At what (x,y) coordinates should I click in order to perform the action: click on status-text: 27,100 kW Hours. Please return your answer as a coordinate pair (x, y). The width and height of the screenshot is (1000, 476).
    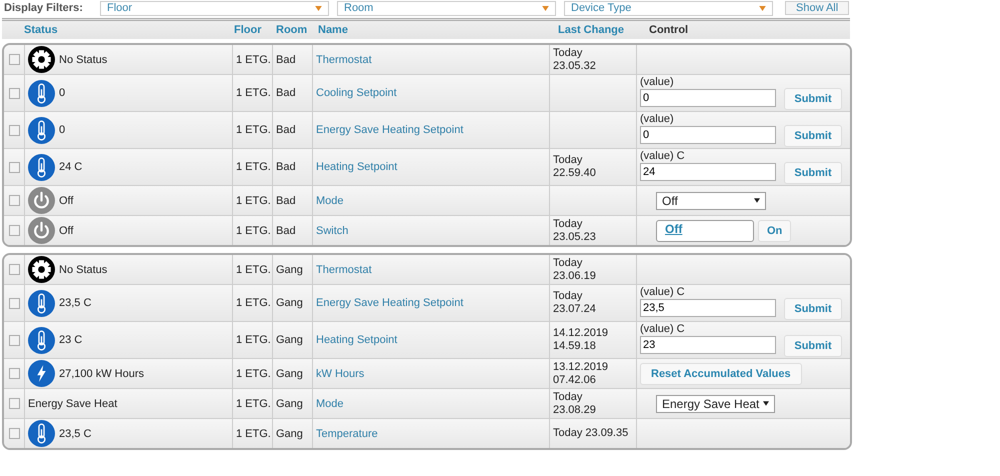
    Looking at the image, I should click on (101, 374).